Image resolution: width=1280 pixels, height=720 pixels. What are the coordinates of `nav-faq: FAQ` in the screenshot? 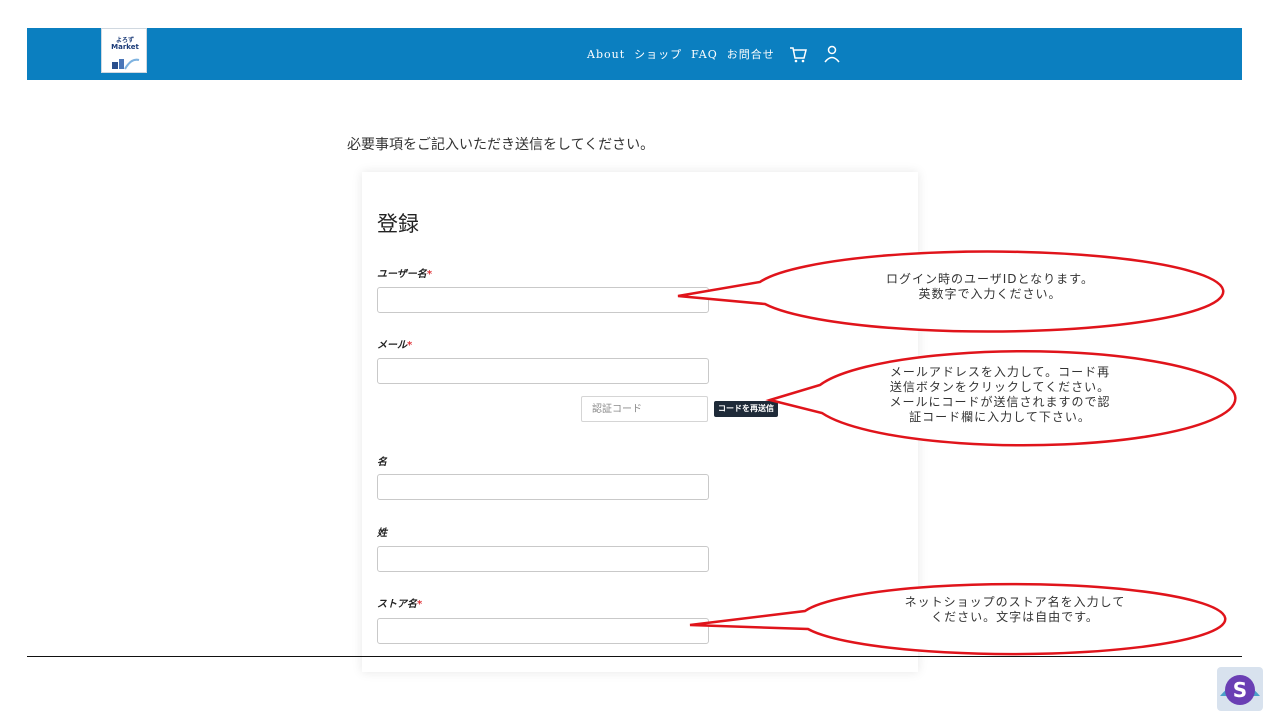 It's located at (704, 54).